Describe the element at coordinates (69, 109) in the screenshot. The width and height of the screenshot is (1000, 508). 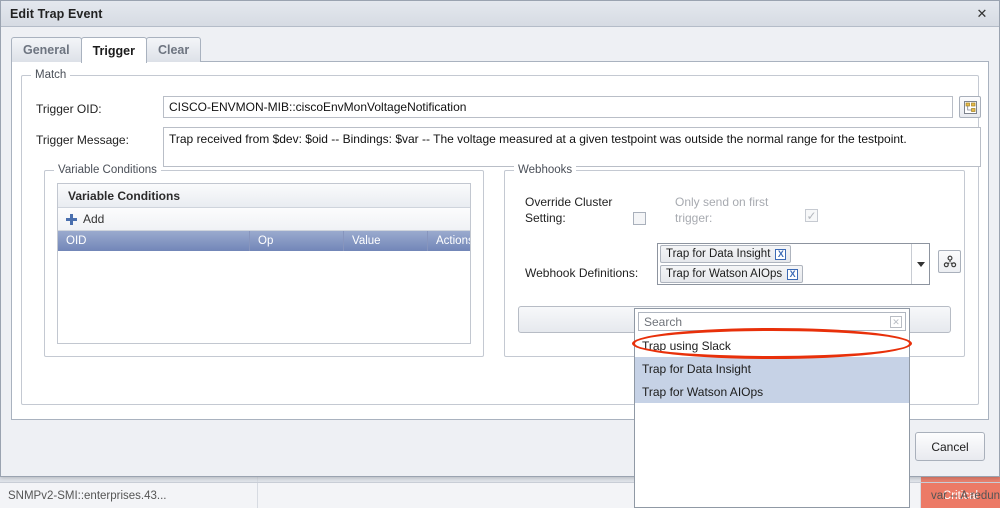
I see `trigger-oid-label: Trigger OID:` at that location.